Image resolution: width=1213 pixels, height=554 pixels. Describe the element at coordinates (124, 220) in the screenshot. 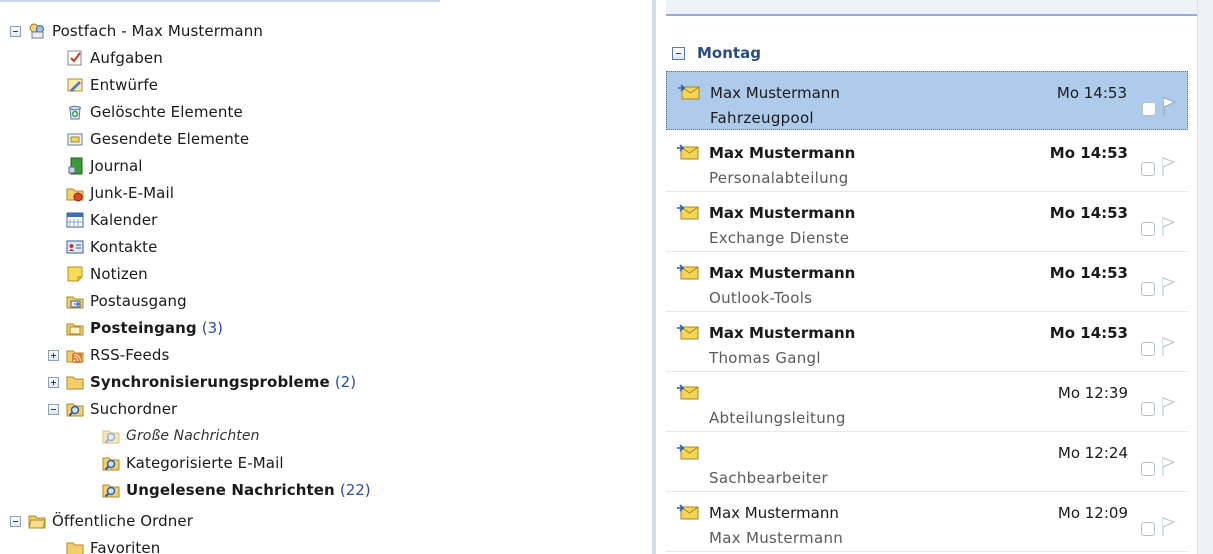

I see `tree-item-label: Kalender` at that location.